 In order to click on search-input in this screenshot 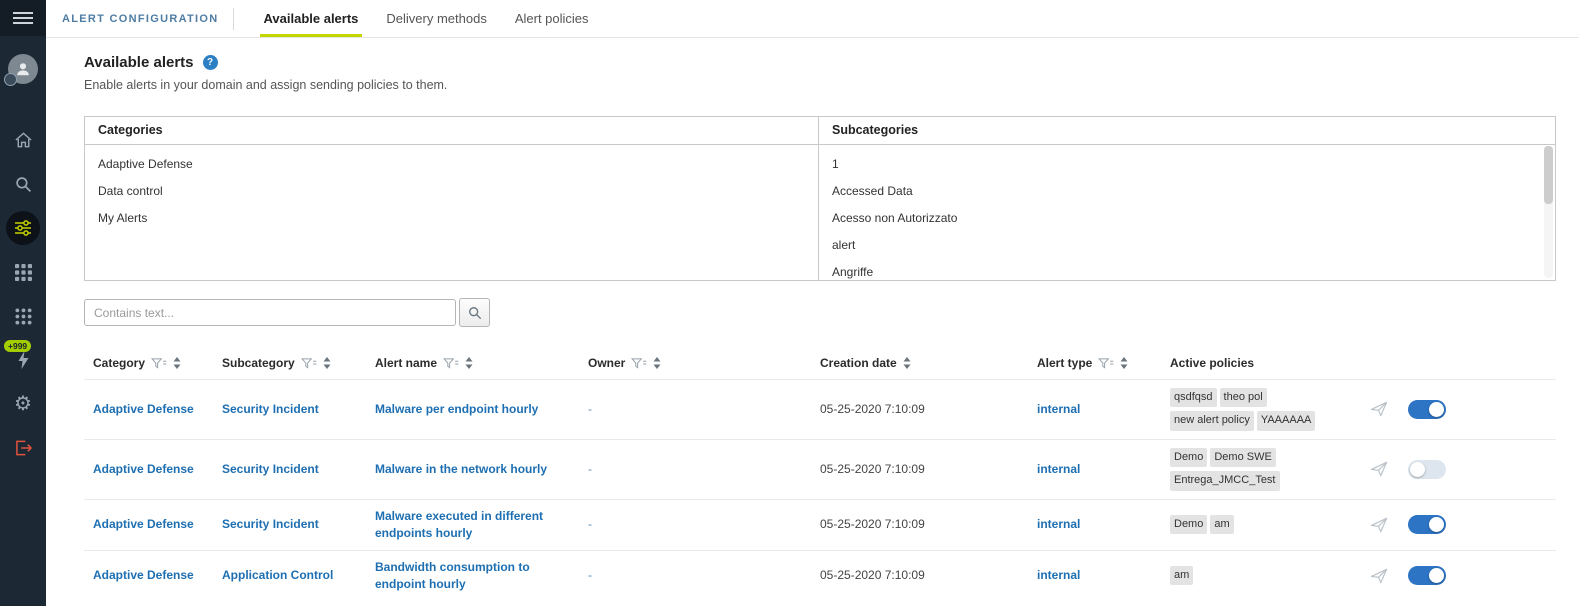, I will do `click(270, 312)`.